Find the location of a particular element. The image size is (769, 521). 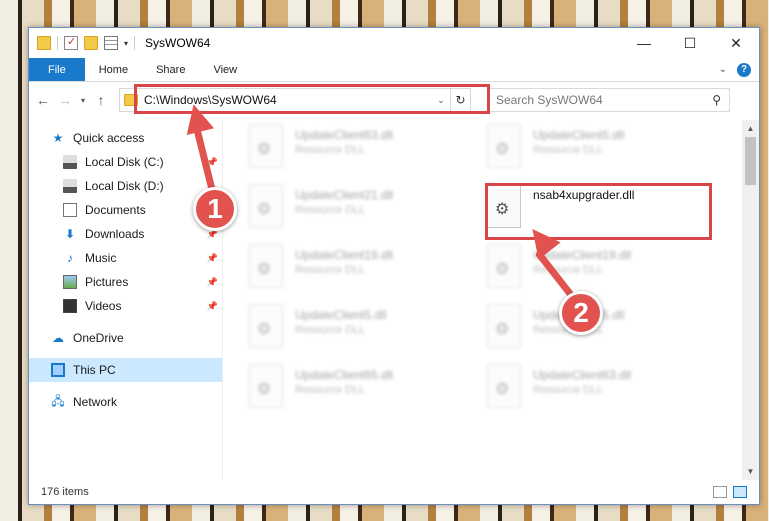

sidebar-item-onedrive: ☁ OneDrive is located at coordinates (125, 338).